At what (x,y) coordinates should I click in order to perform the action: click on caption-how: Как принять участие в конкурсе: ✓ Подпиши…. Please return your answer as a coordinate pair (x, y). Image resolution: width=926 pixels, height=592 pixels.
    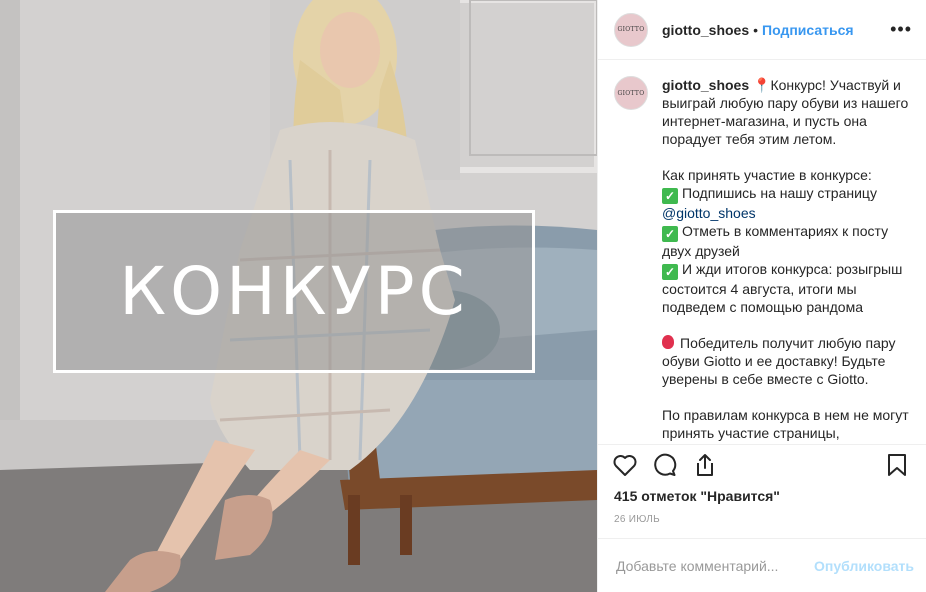
    Looking at the image, I should click on (786, 241).